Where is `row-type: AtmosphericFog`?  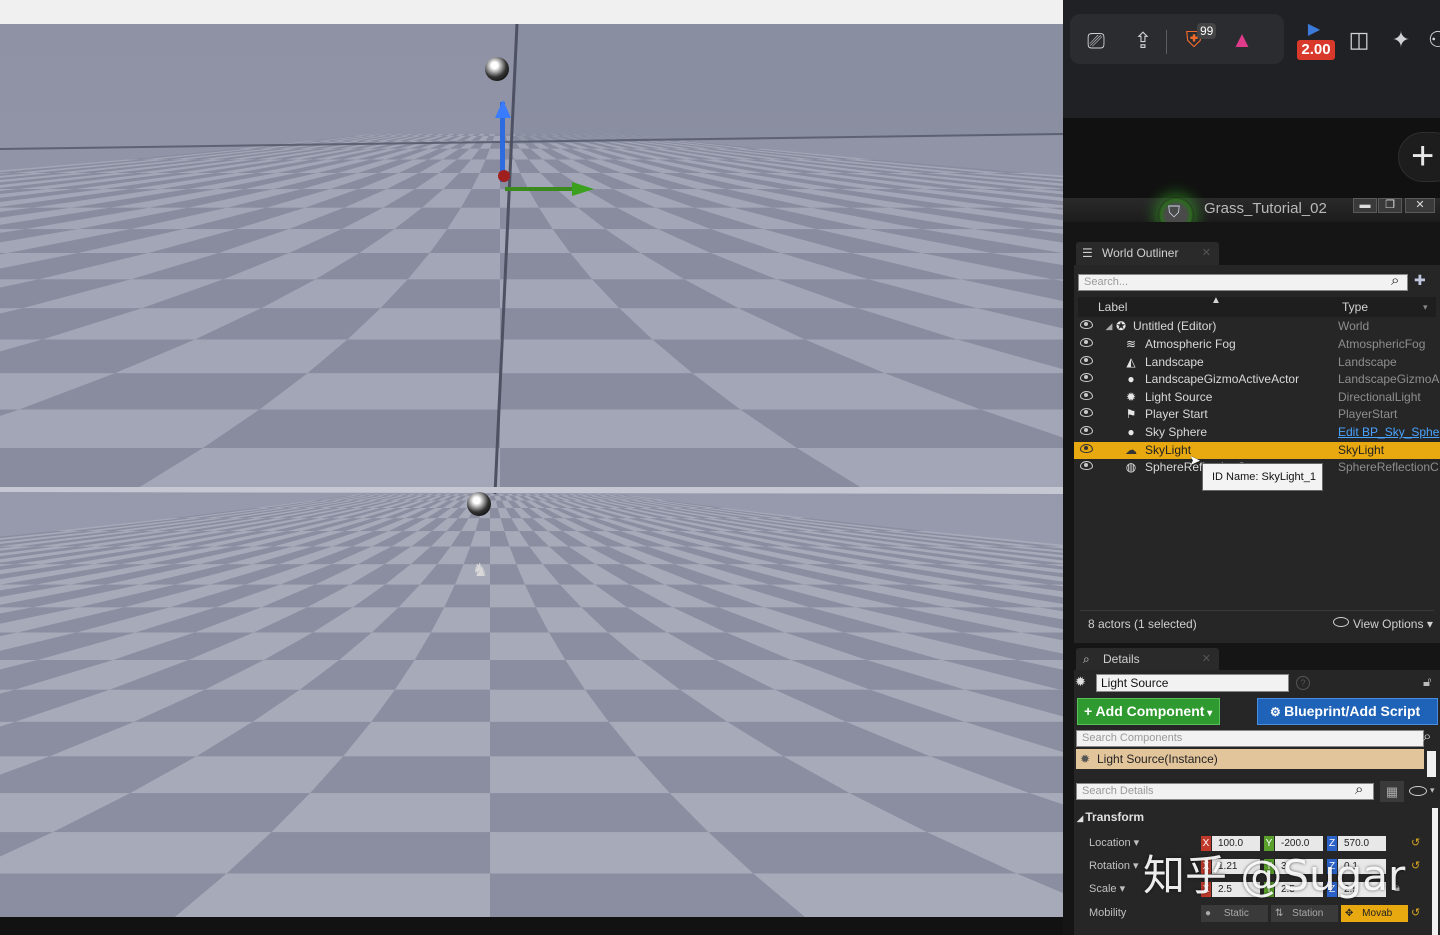
row-type: AtmosphericFog is located at coordinates (1382, 344).